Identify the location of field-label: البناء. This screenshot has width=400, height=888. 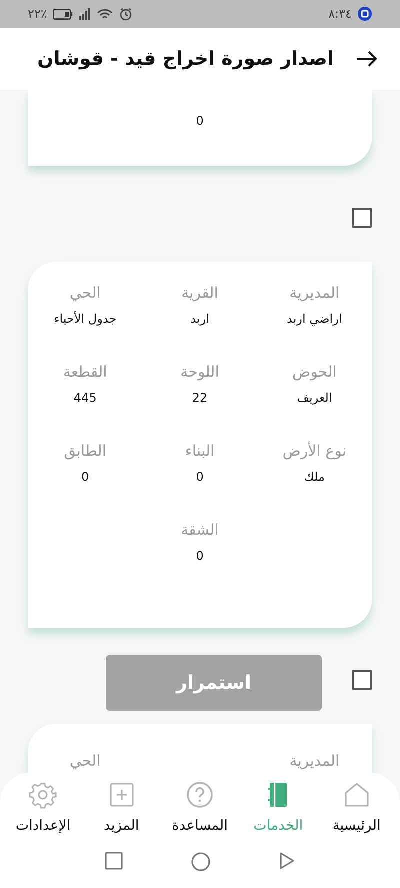
(200, 451).